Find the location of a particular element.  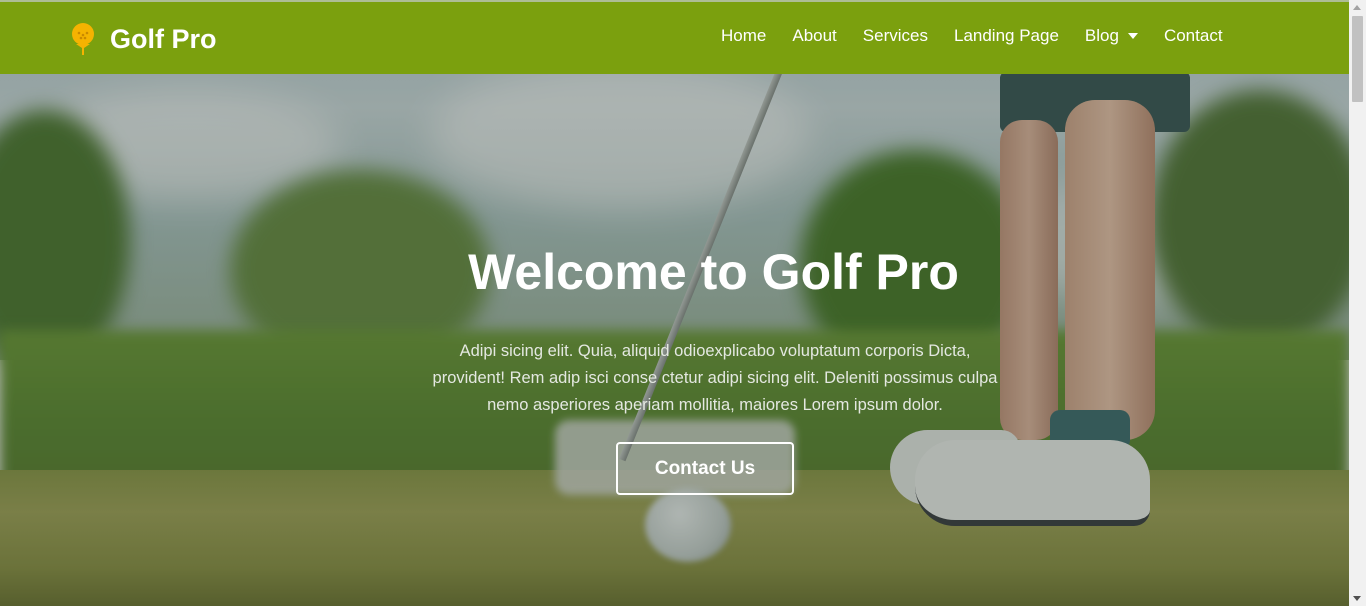

caret-down-icon is located at coordinates (1132, 36).